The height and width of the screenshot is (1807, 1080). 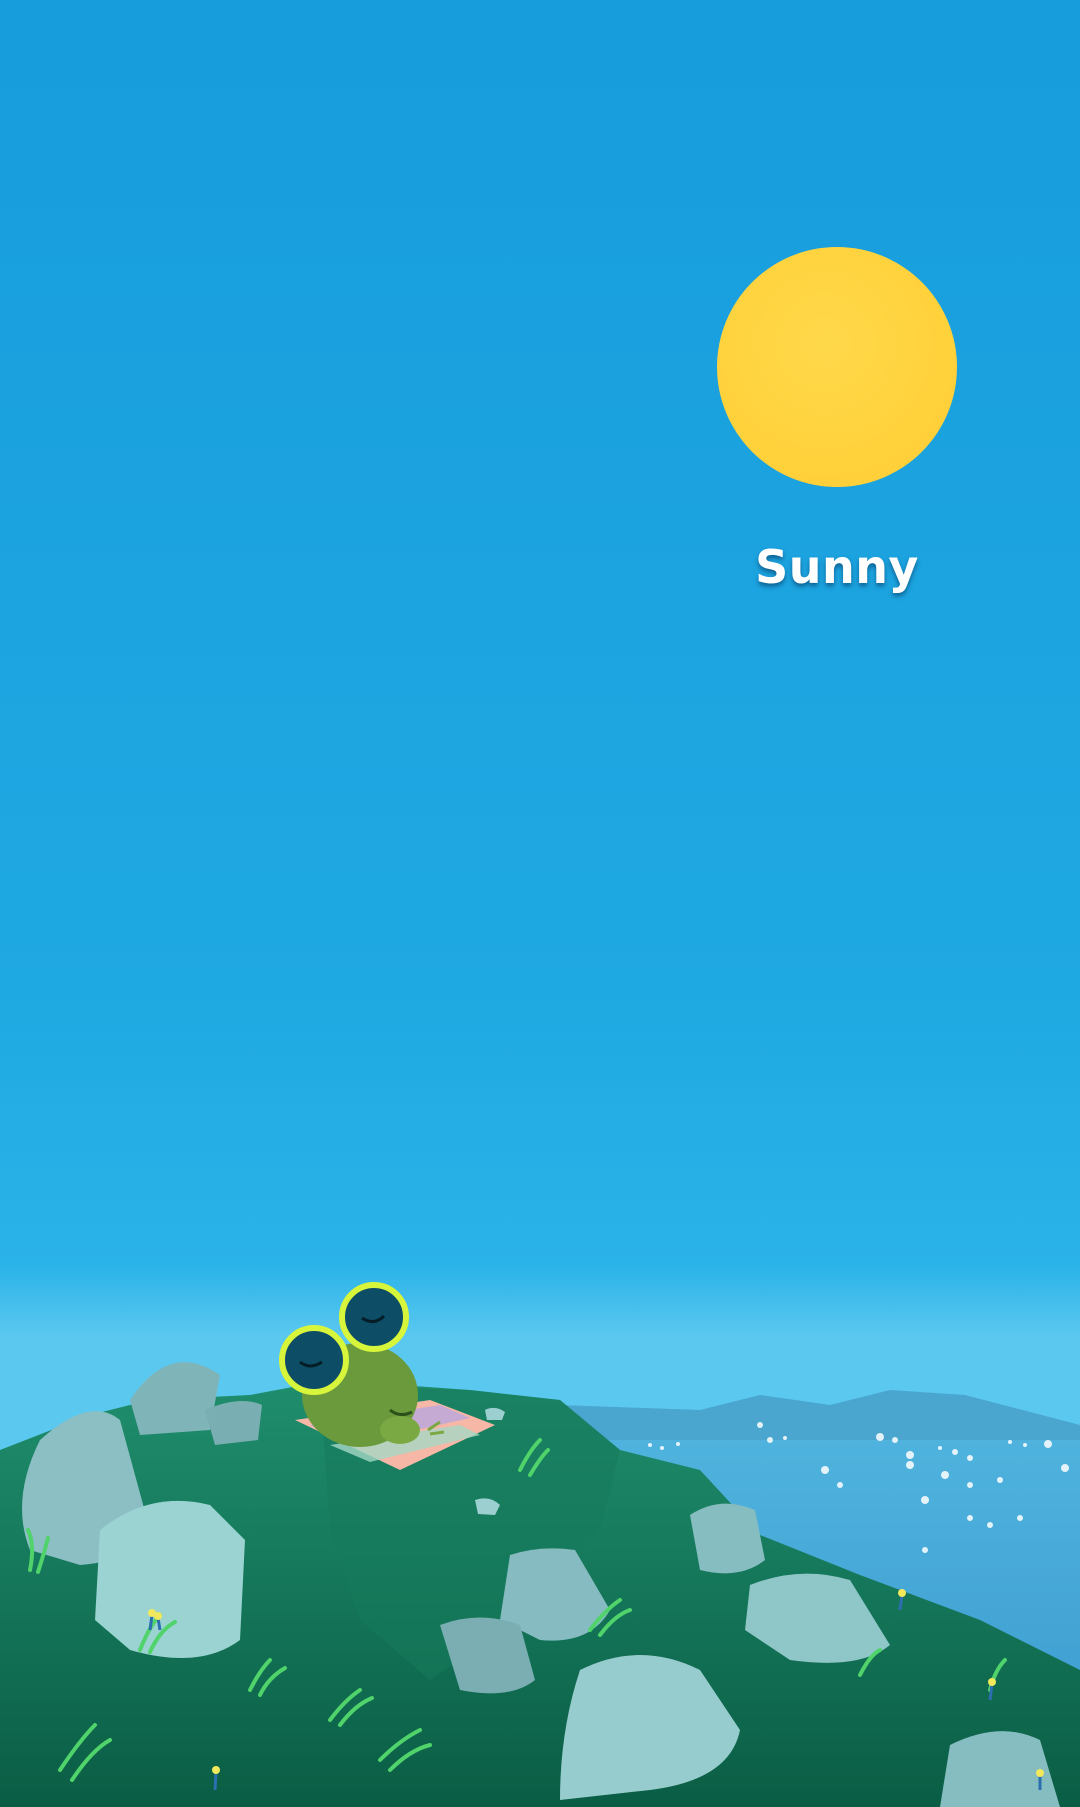 I want to click on weather-condition-label: Sunny, so click(x=837, y=567).